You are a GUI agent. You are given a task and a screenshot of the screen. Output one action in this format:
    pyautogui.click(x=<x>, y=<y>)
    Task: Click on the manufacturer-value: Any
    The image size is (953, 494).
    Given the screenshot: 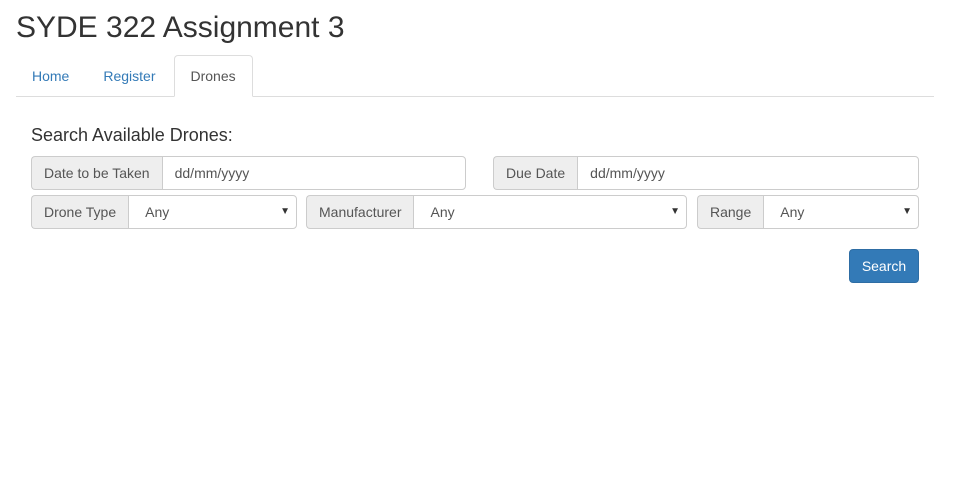 What is the action you would take?
    pyautogui.click(x=442, y=212)
    